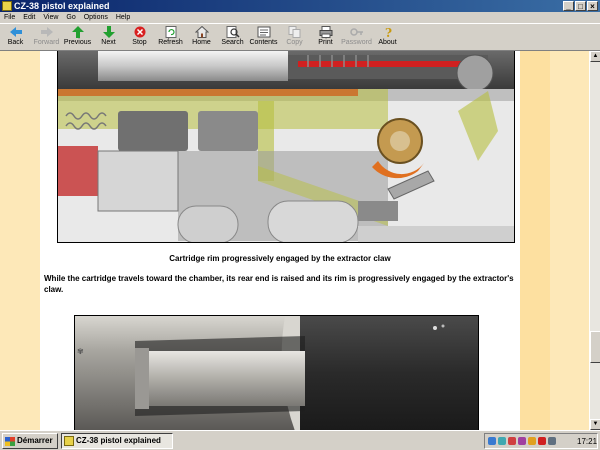  I want to click on minimize-button: _, so click(568, 6).